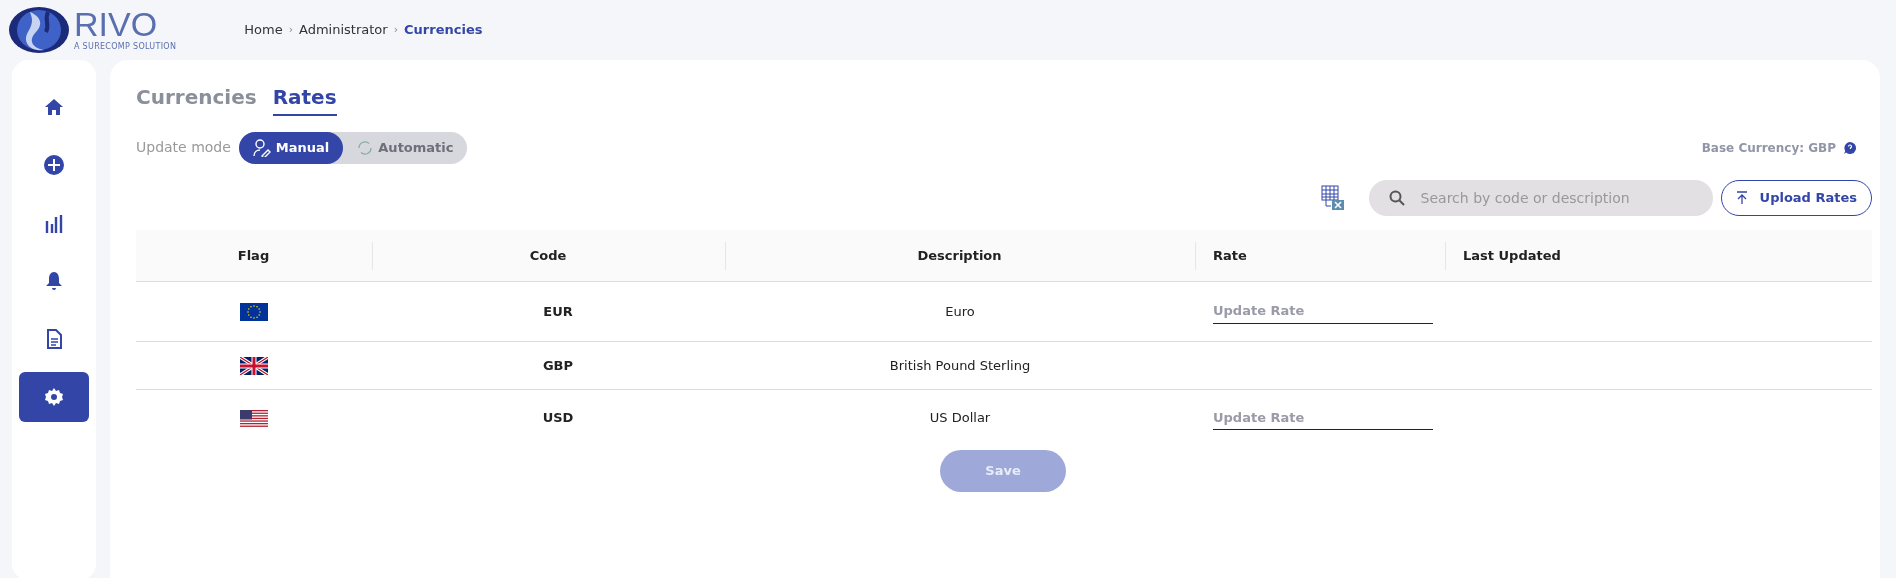 The width and height of the screenshot is (1896, 578). What do you see at coordinates (254, 418) in the screenshot?
I see `us-flag-icon` at bounding box center [254, 418].